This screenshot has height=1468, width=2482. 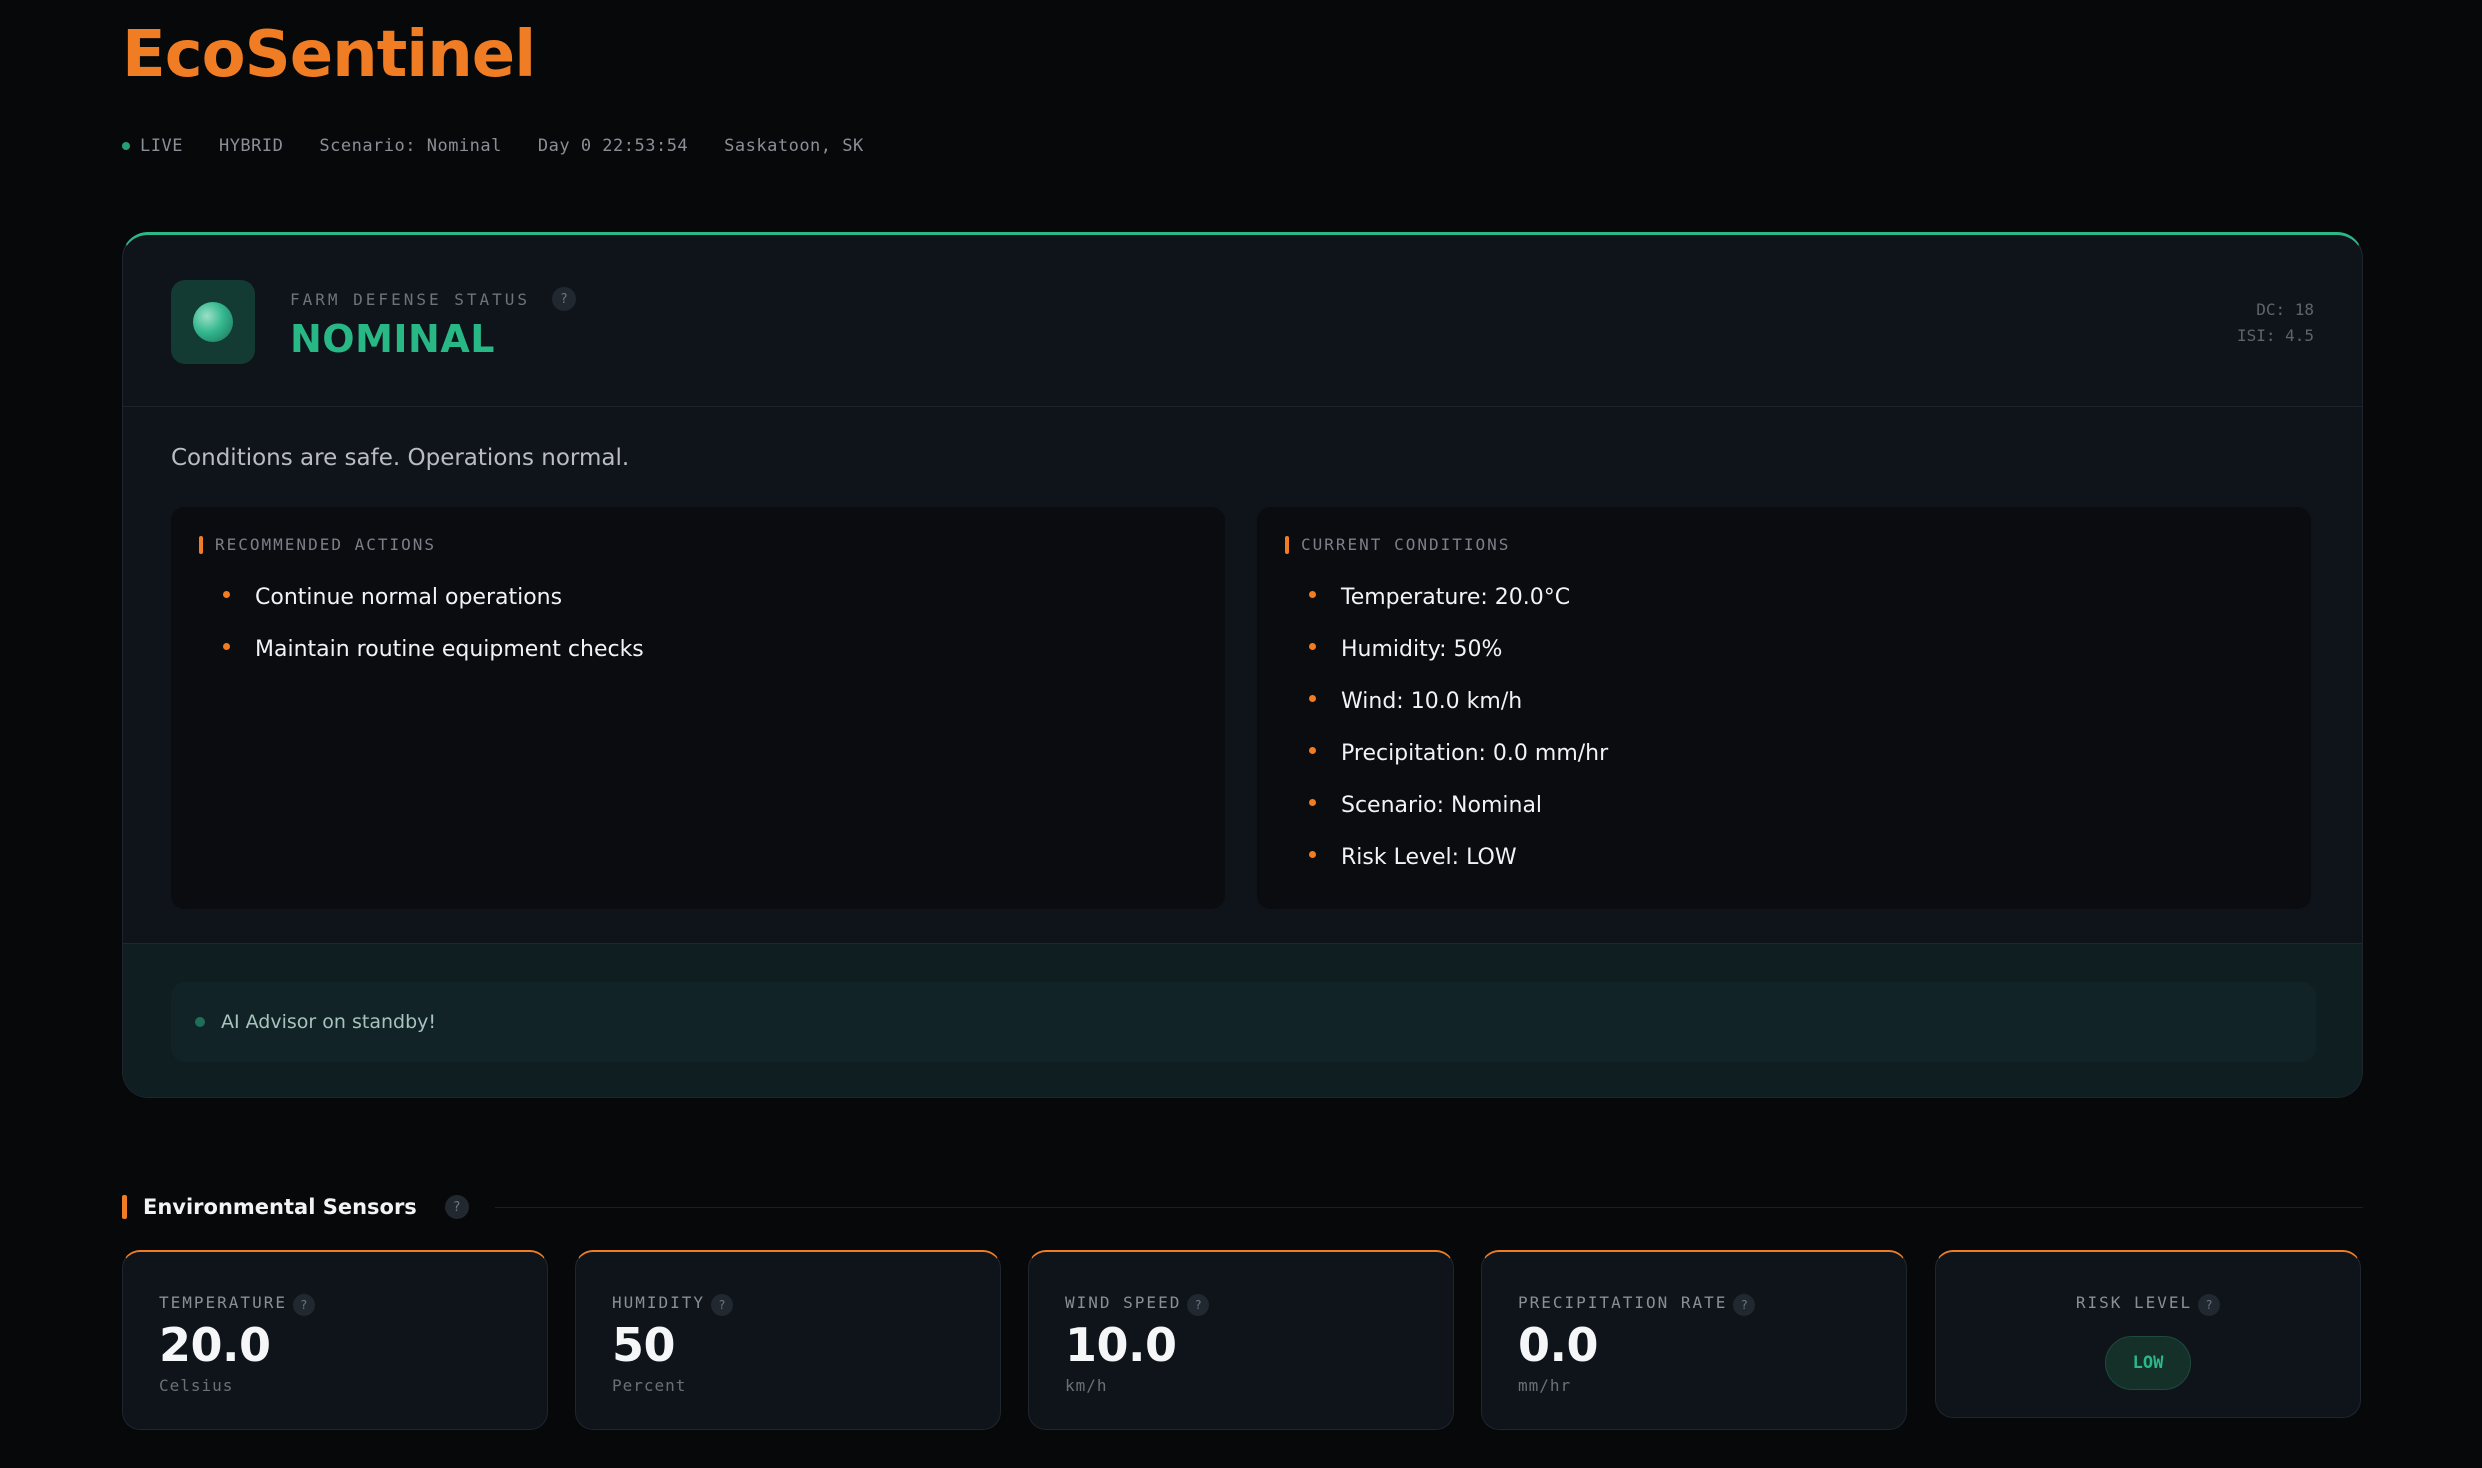 I want to click on list-item: Temperature: 20.0°C, so click(x=1458, y=611).